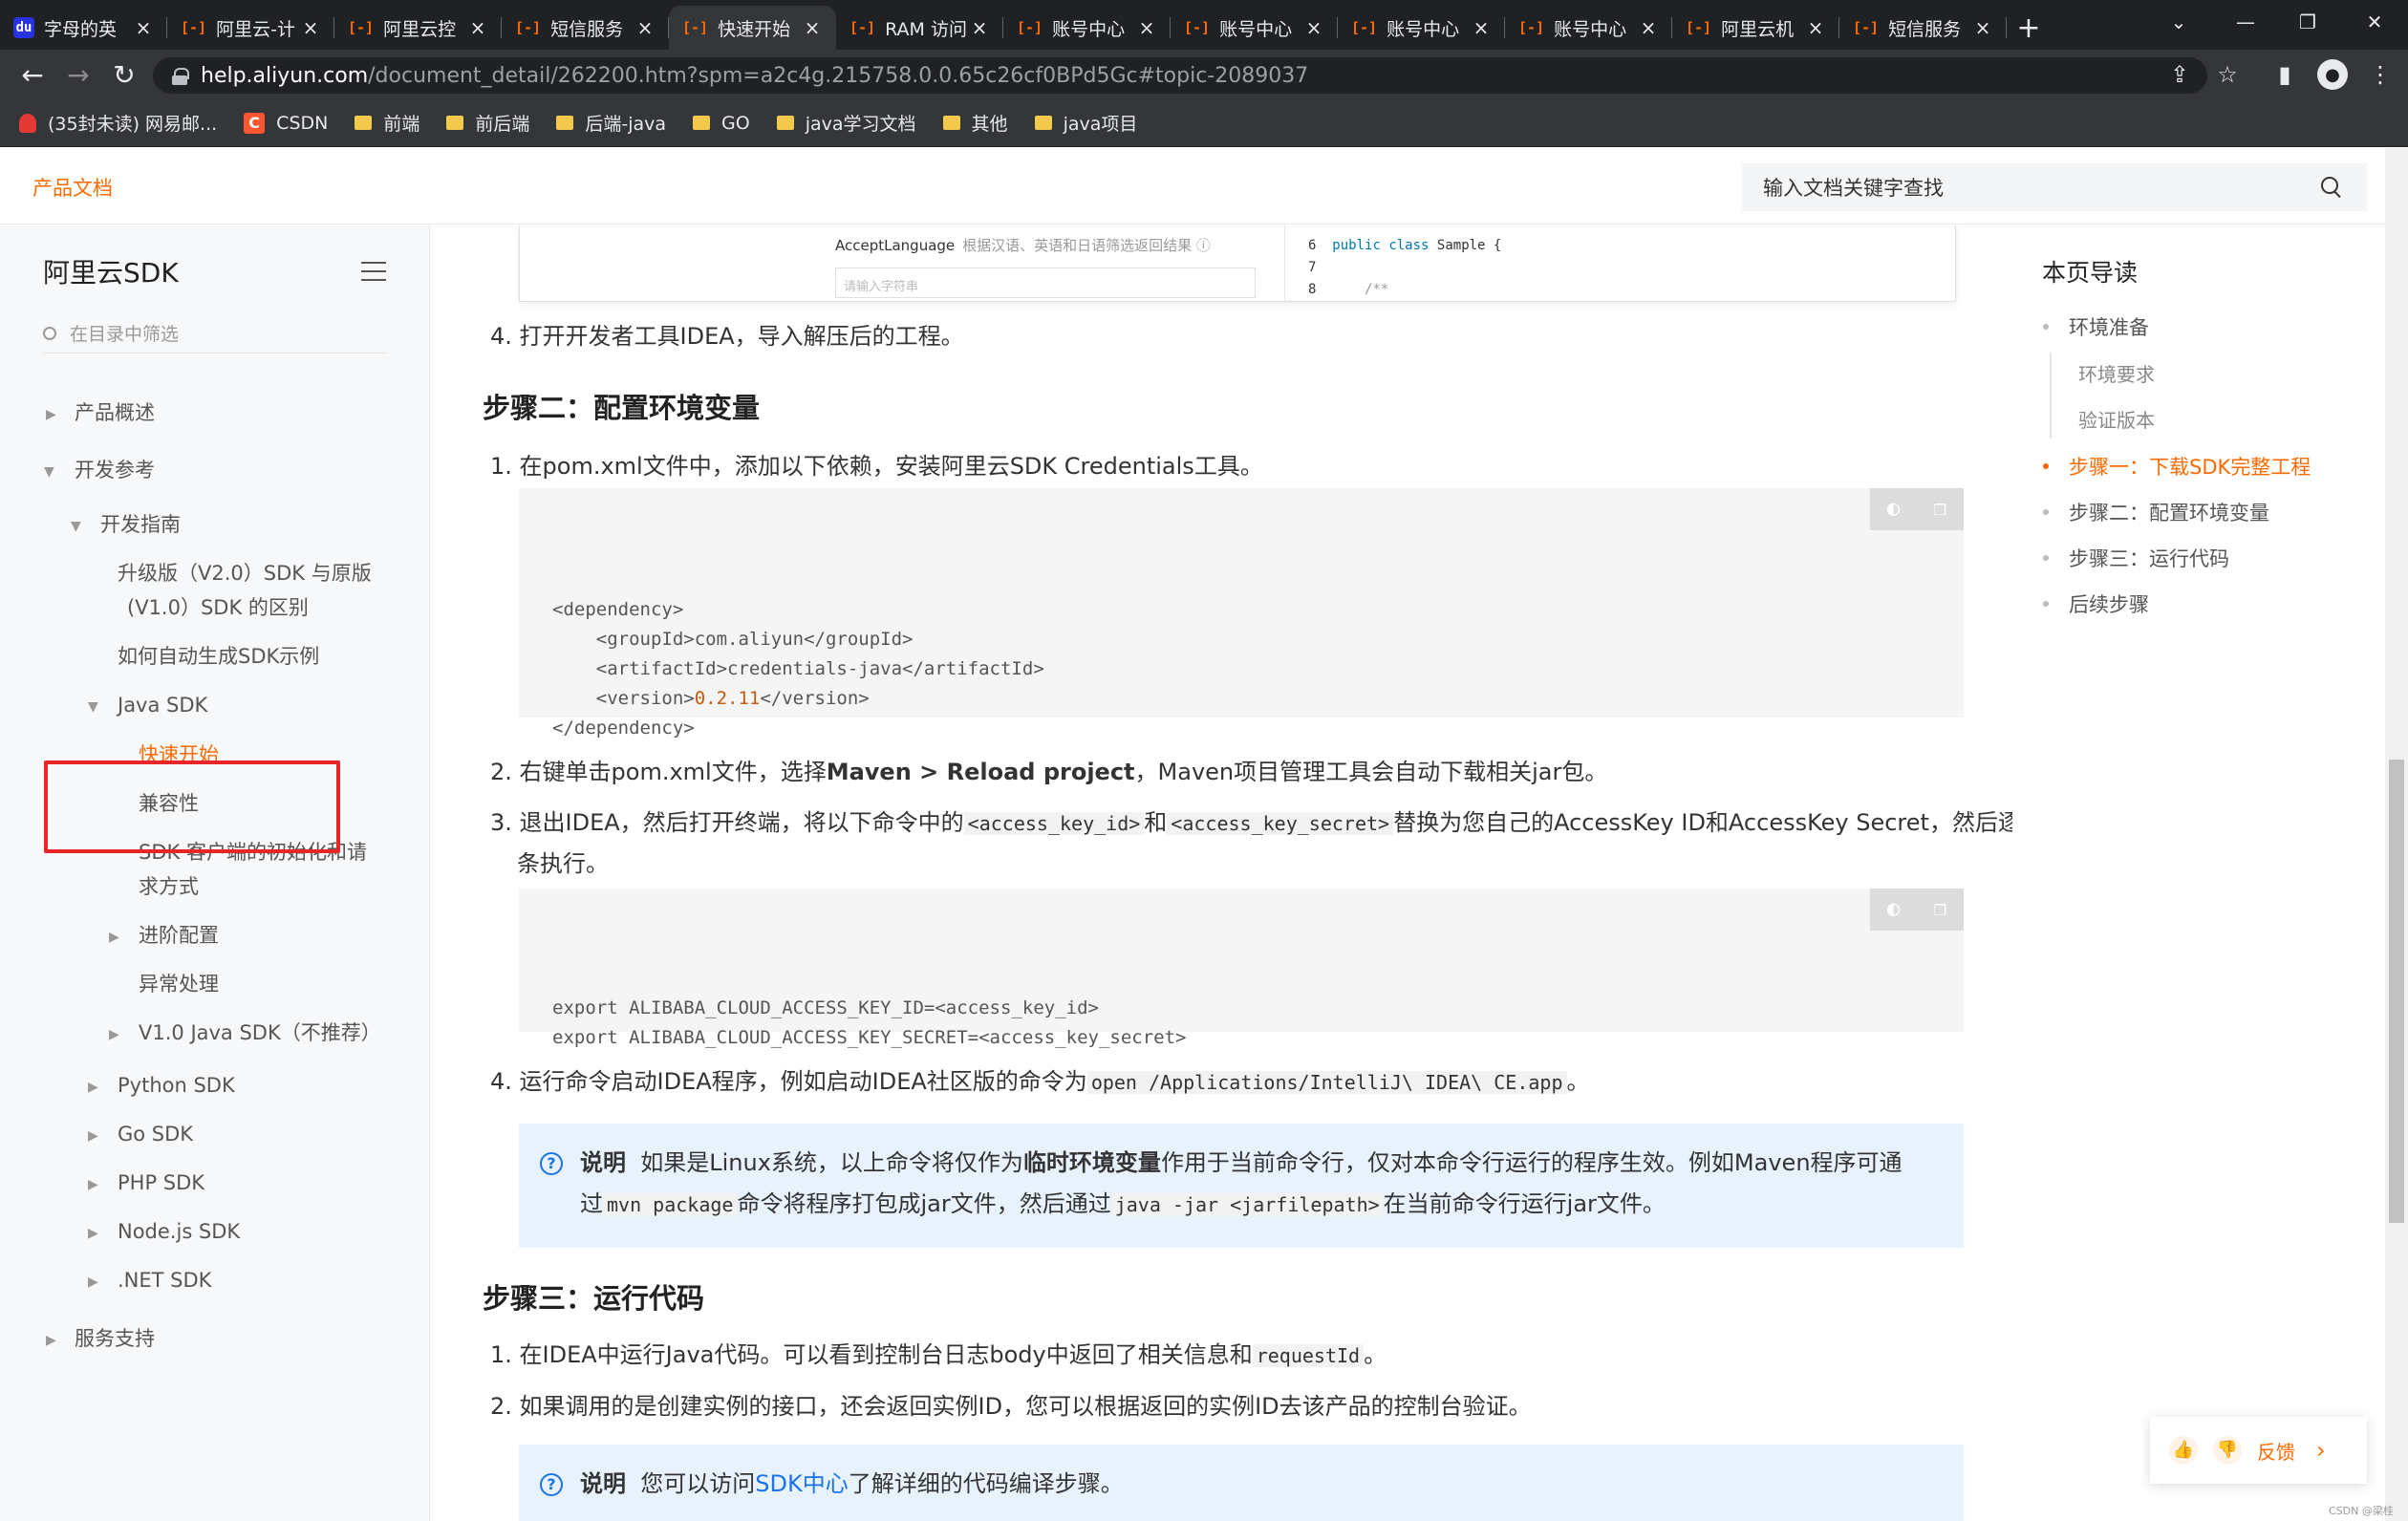  Describe the element at coordinates (2321, 1450) in the screenshot. I see `chevron-right-icon: ›` at that location.